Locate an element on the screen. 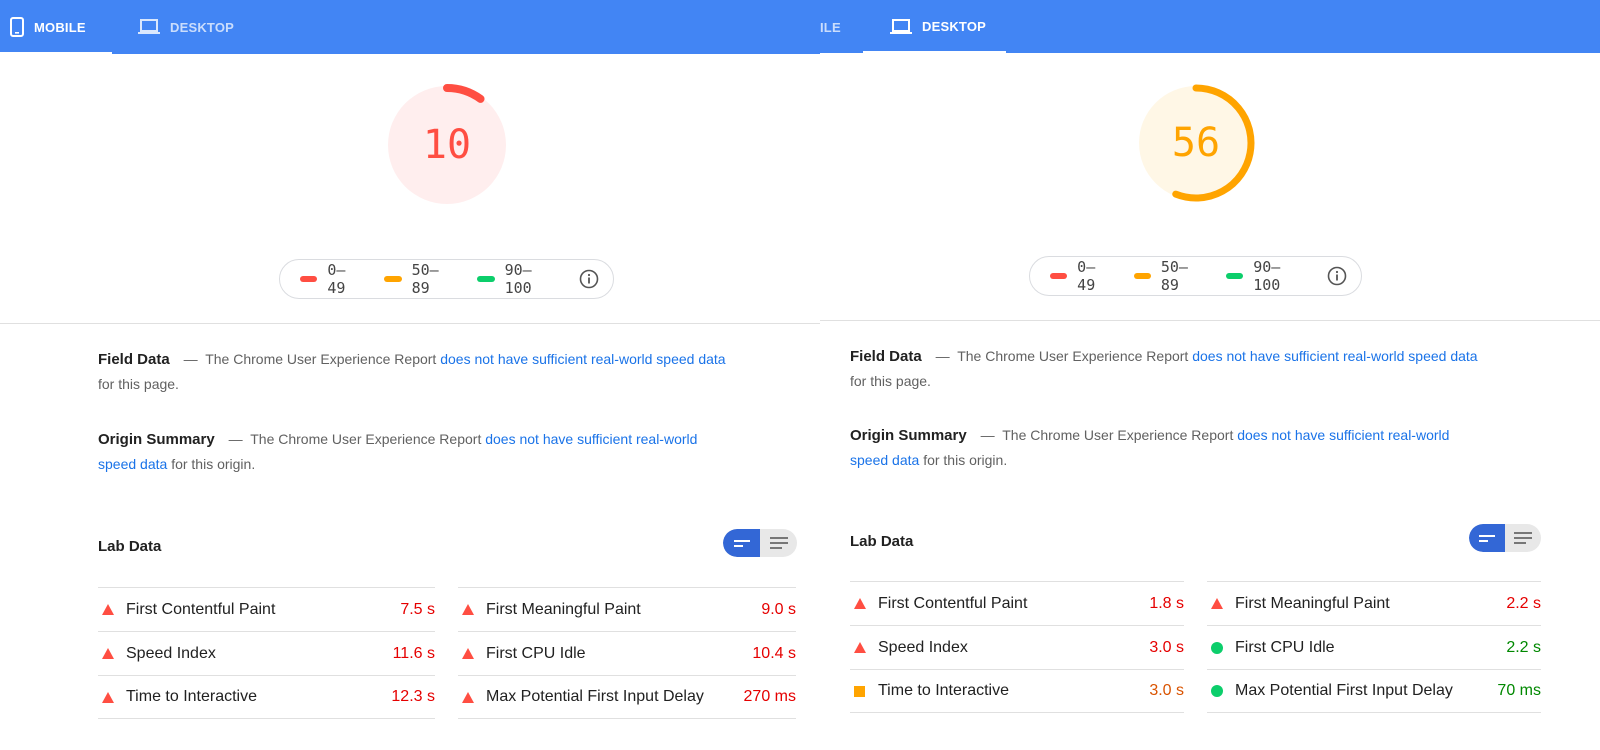  metric-name: First CPU Idle is located at coordinates (536, 653).